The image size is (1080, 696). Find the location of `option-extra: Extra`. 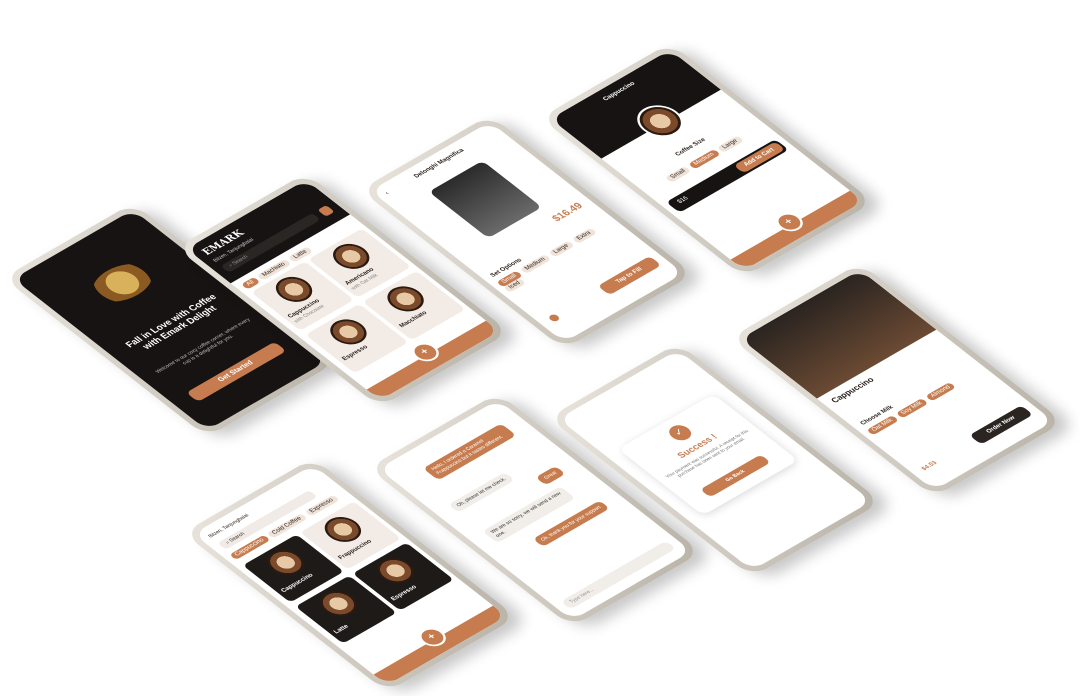

option-extra: Extra is located at coordinates (584, 236).